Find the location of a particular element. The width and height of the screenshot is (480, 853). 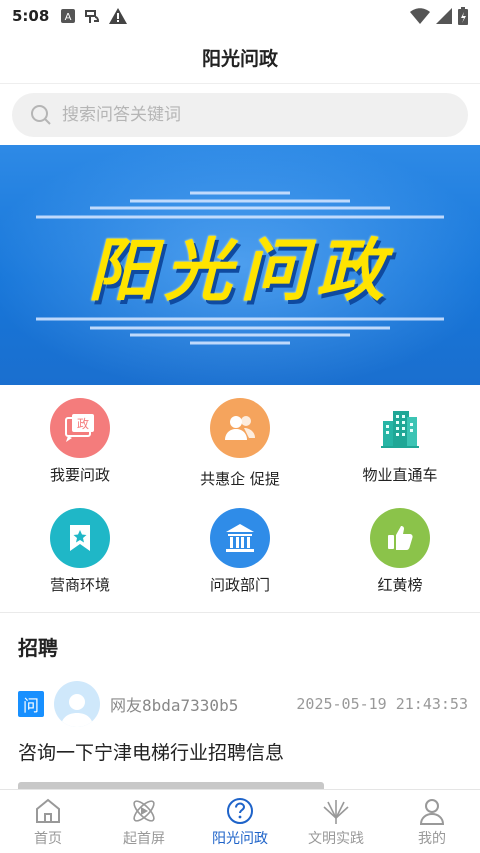

tab-sunshine: 阳光问政 is located at coordinates (240, 821).